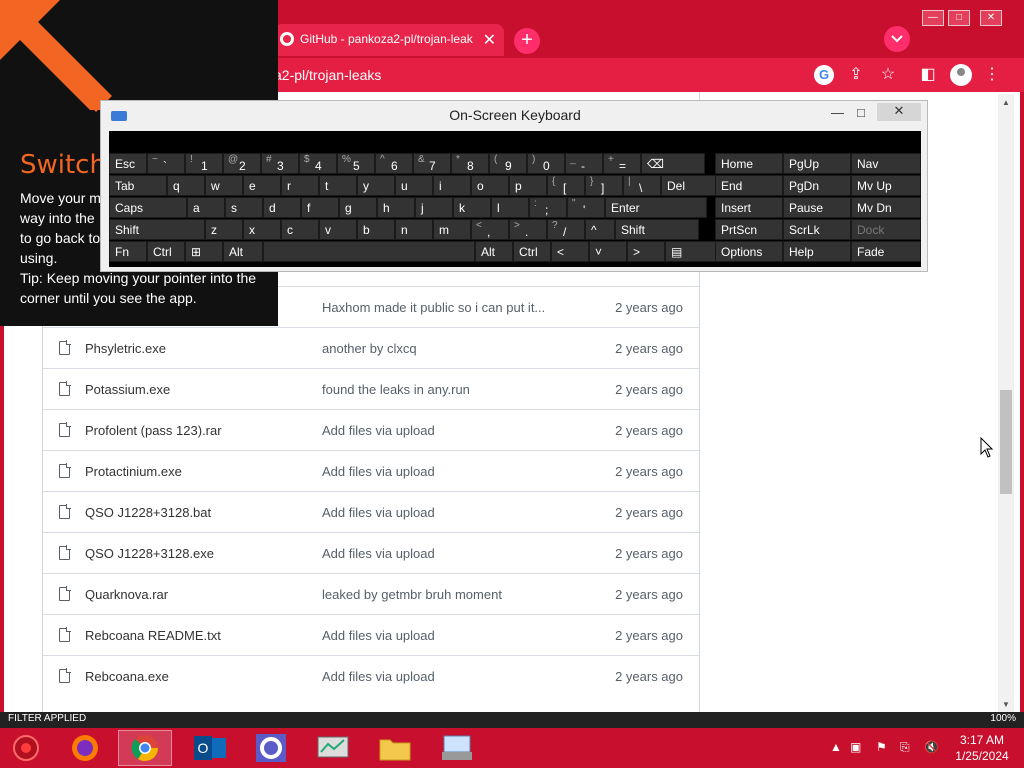 The width and height of the screenshot is (1024, 768). What do you see at coordinates (528, 185) in the screenshot?
I see `key-p: p` at bounding box center [528, 185].